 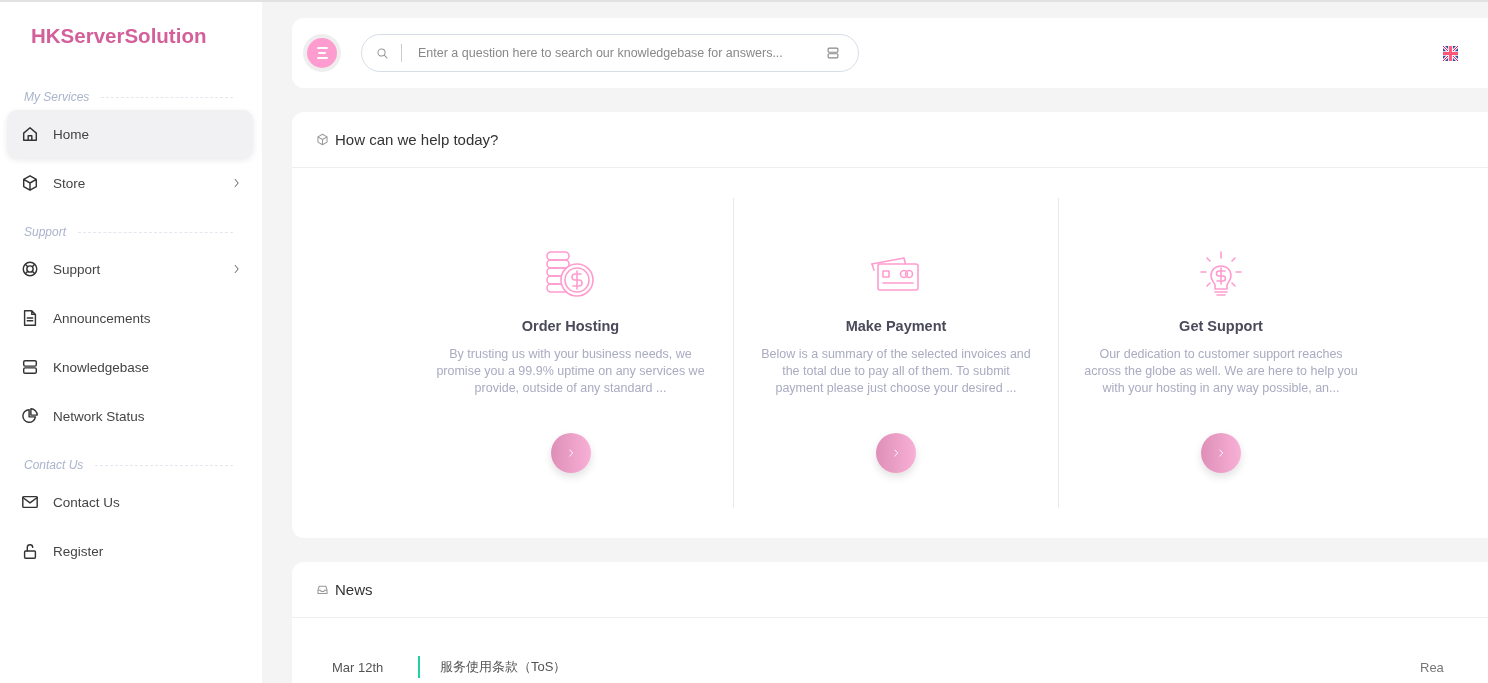 What do you see at coordinates (322, 589) in the screenshot?
I see `inbox-icon` at bounding box center [322, 589].